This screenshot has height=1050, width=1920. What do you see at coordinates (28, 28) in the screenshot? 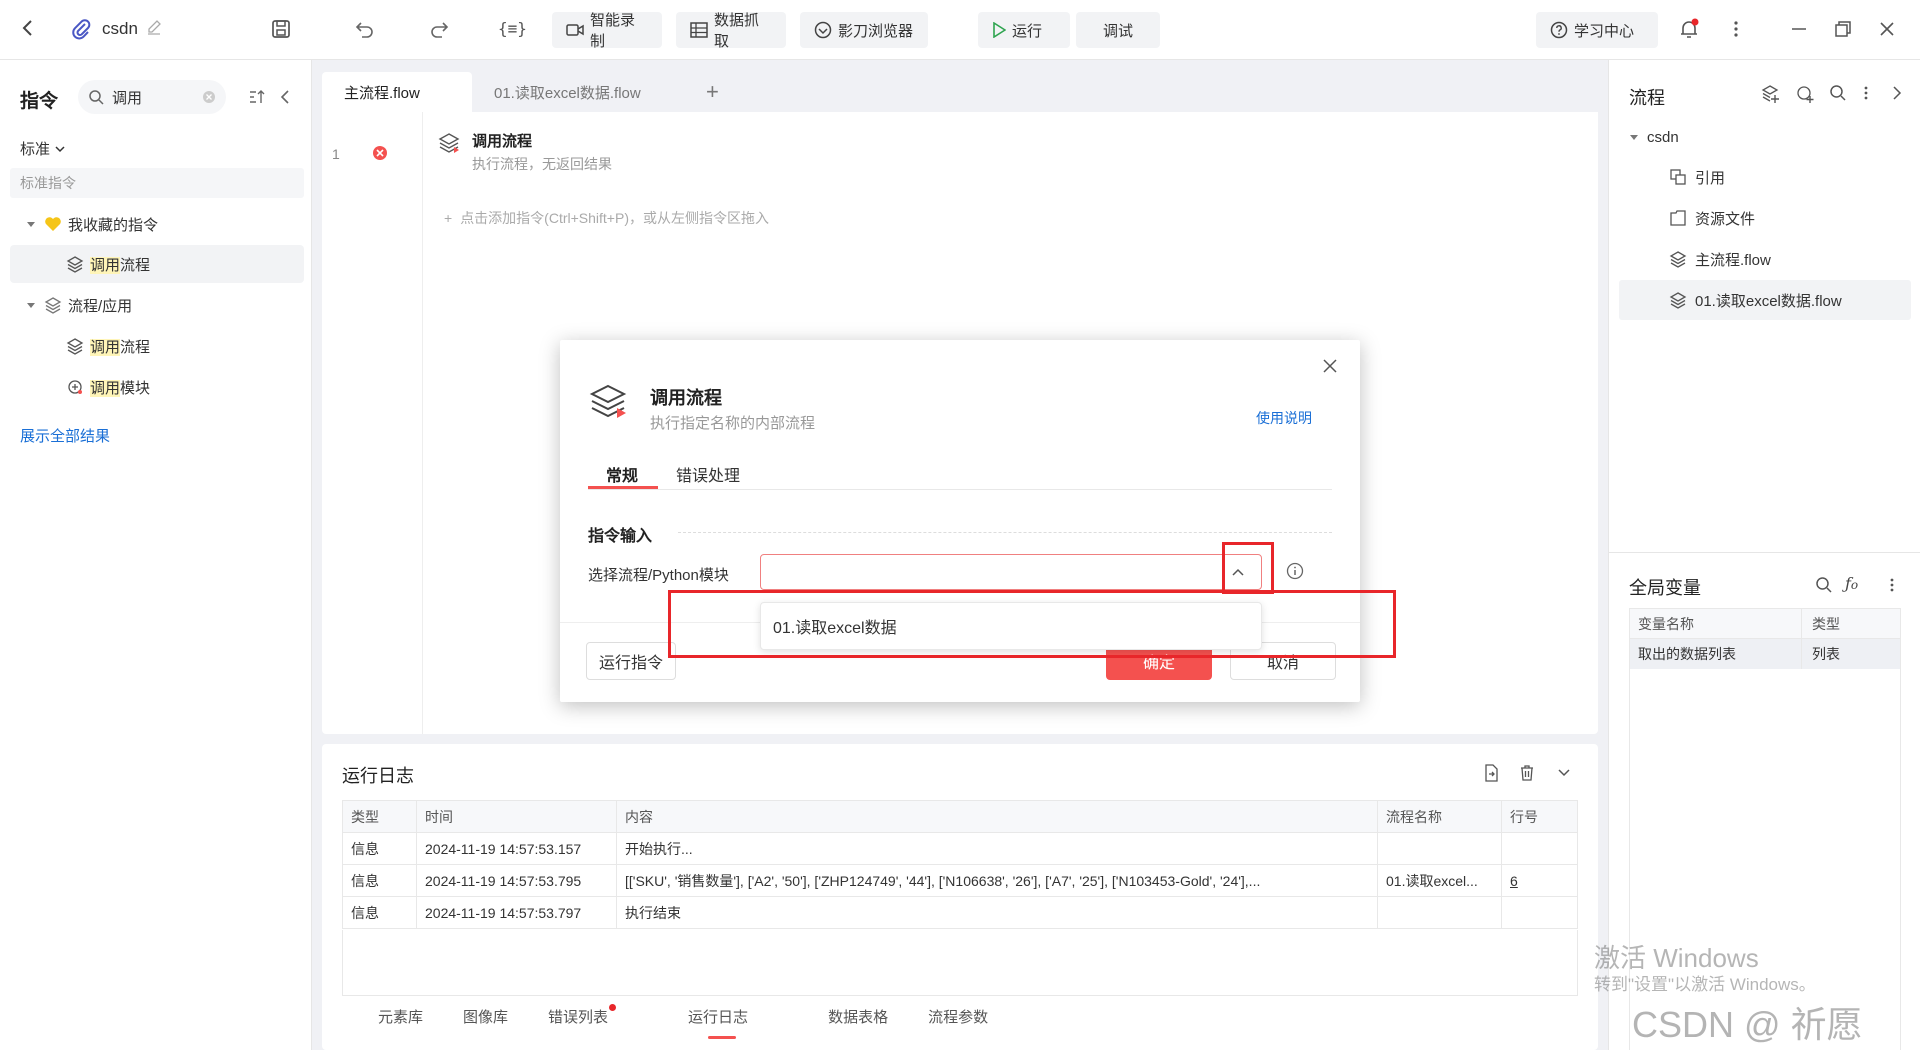
I see `back-arrow-icon` at bounding box center [28, 28].